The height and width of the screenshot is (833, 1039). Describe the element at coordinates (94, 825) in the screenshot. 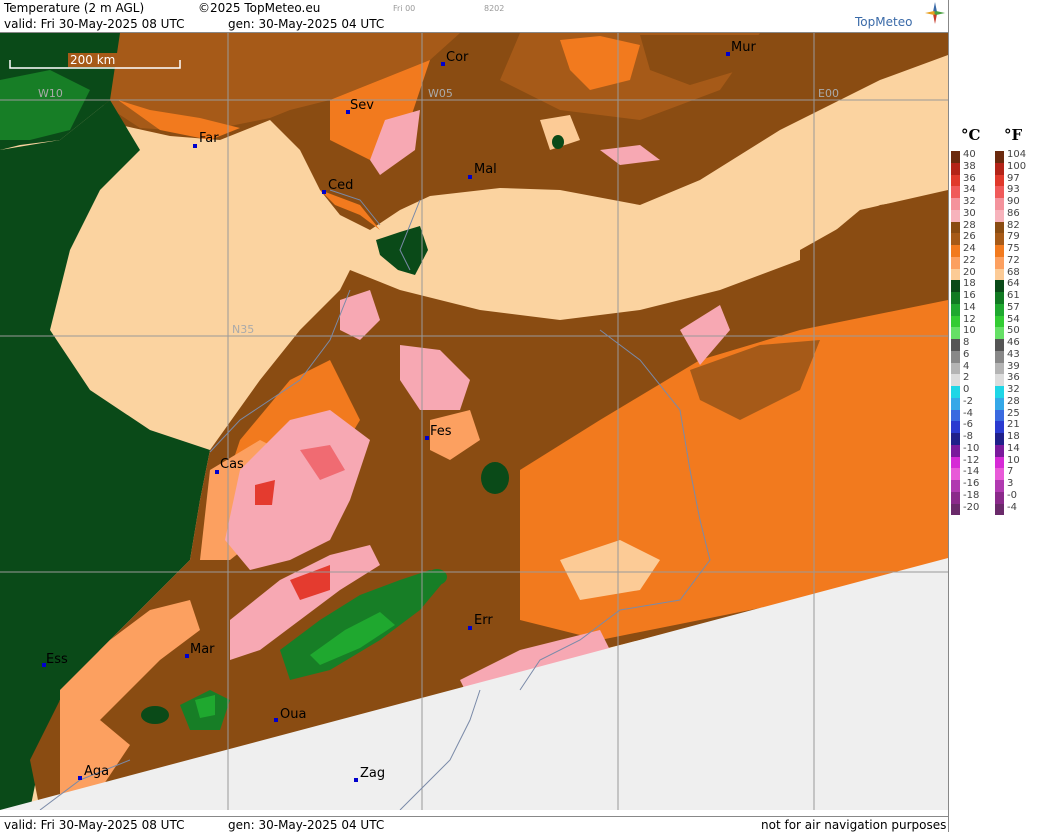

I see `footer-valid-time: valid: Fri 30-May-2025 08 UTC` at that location.